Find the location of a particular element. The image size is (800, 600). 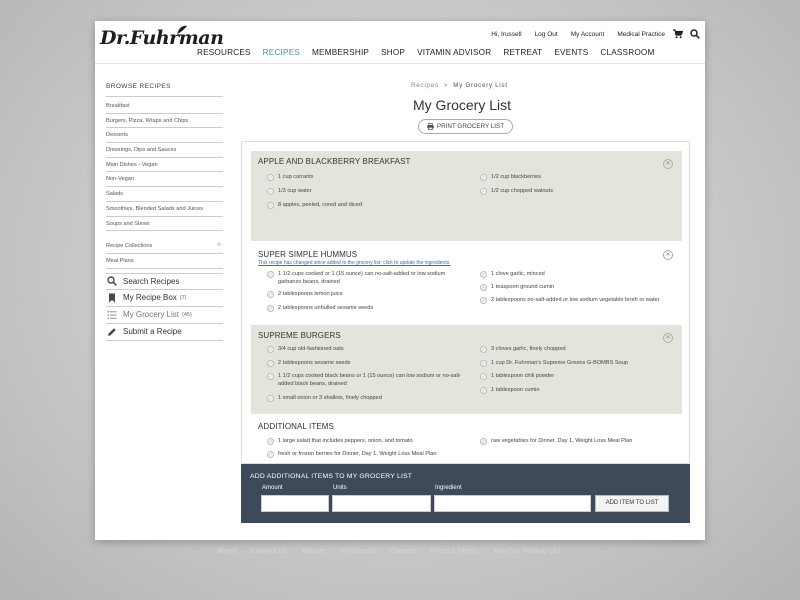

header-divider is located at coordinates (400, 63).